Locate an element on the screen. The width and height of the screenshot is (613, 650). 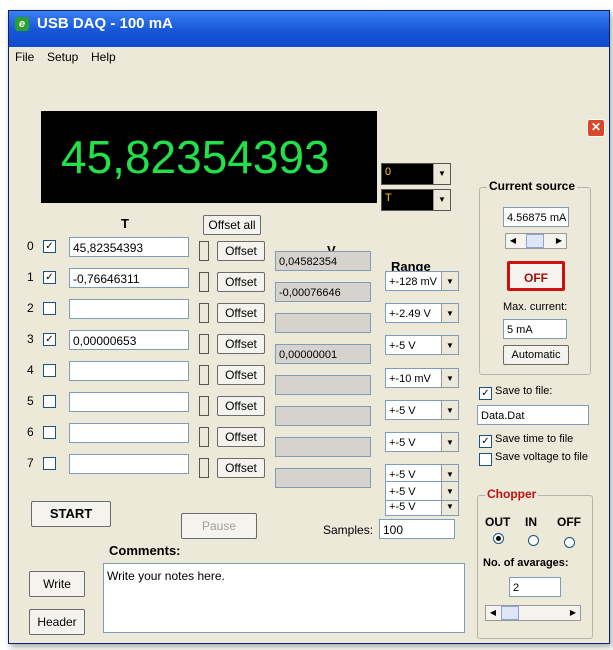
save-time-label: Save time to file is located at coordinates (534, 439).